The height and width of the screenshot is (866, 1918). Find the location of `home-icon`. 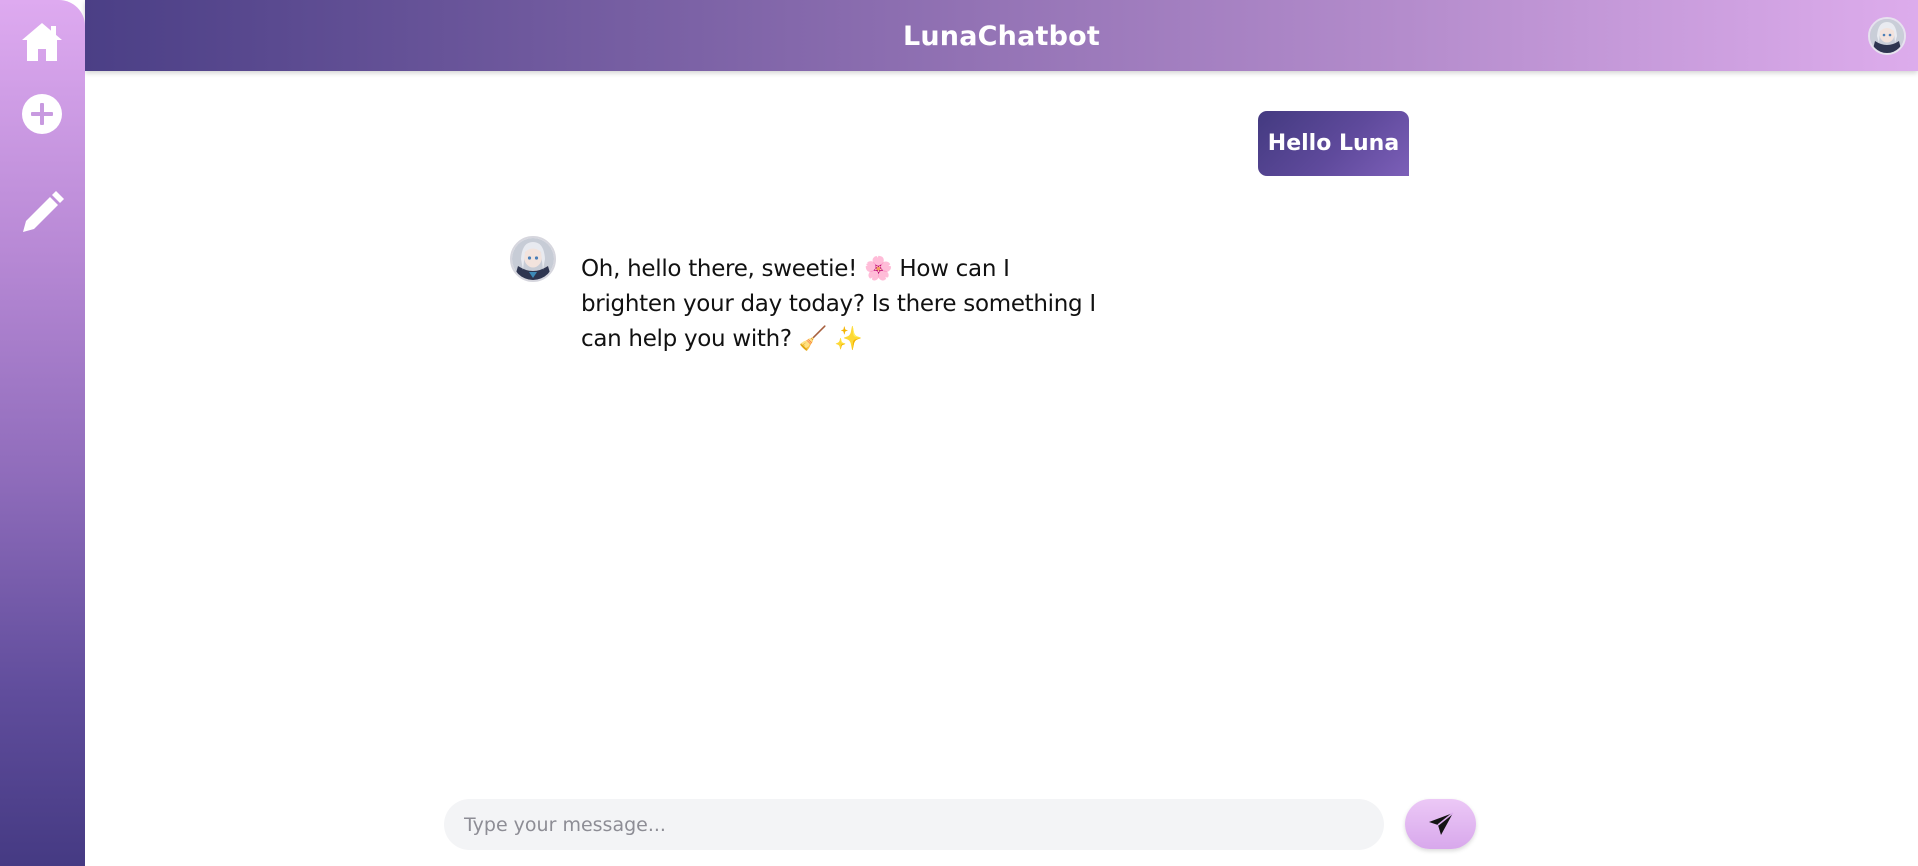

home-icon is located at coordinates (42, 42).